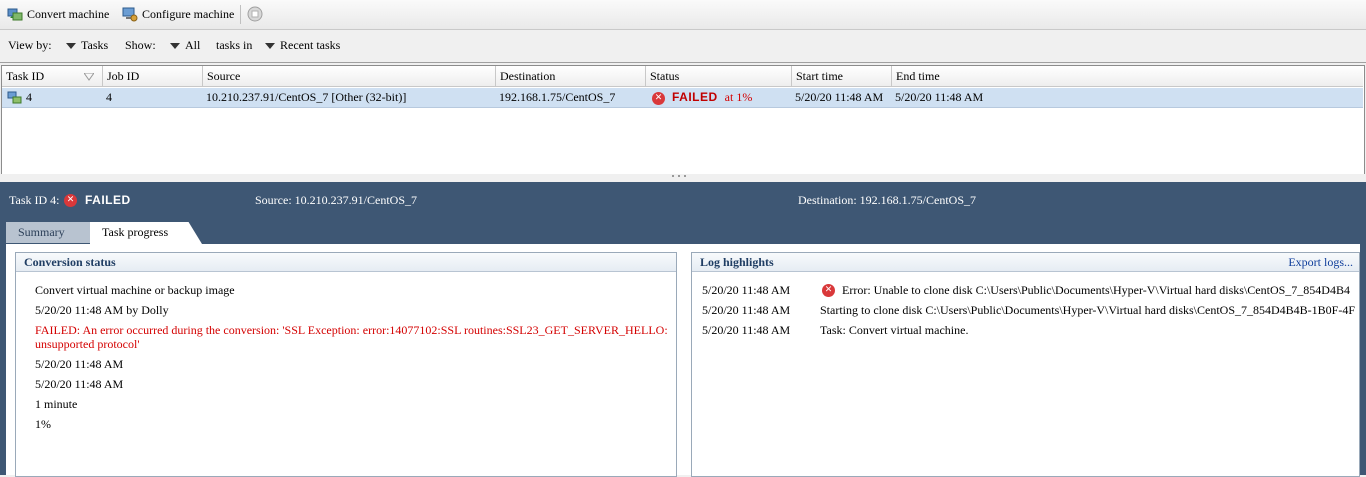 The image size is (1366, 477). I want to click on task-icon, so click(14, 97).